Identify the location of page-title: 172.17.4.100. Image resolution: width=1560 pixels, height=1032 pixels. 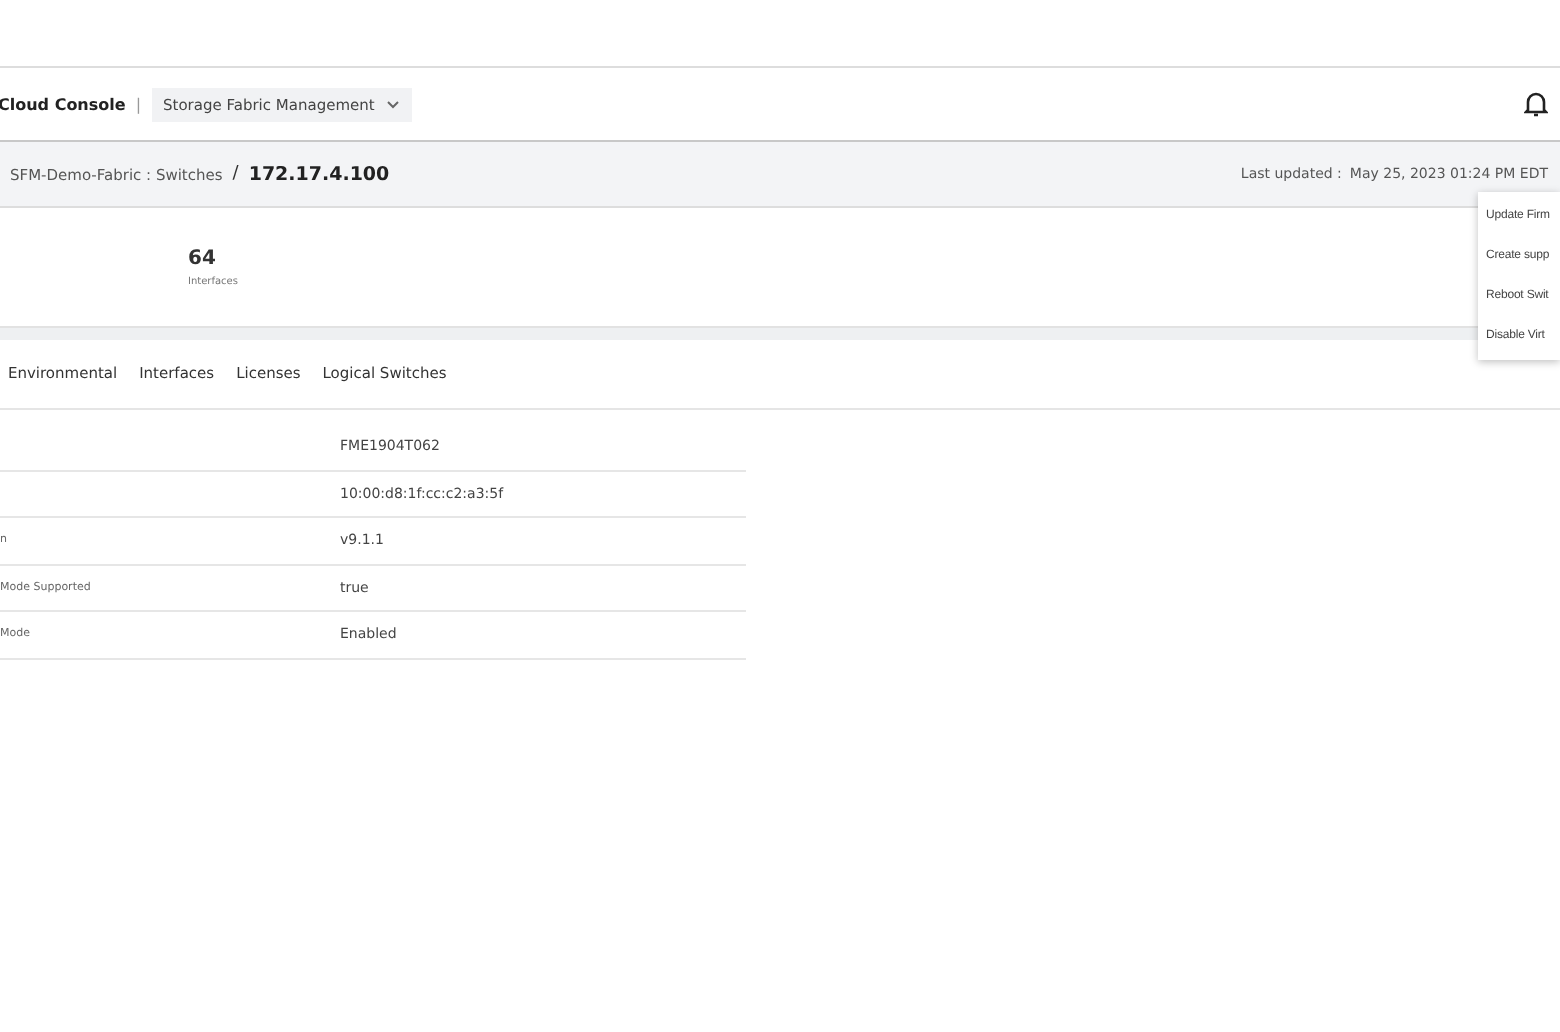
(319, 174).